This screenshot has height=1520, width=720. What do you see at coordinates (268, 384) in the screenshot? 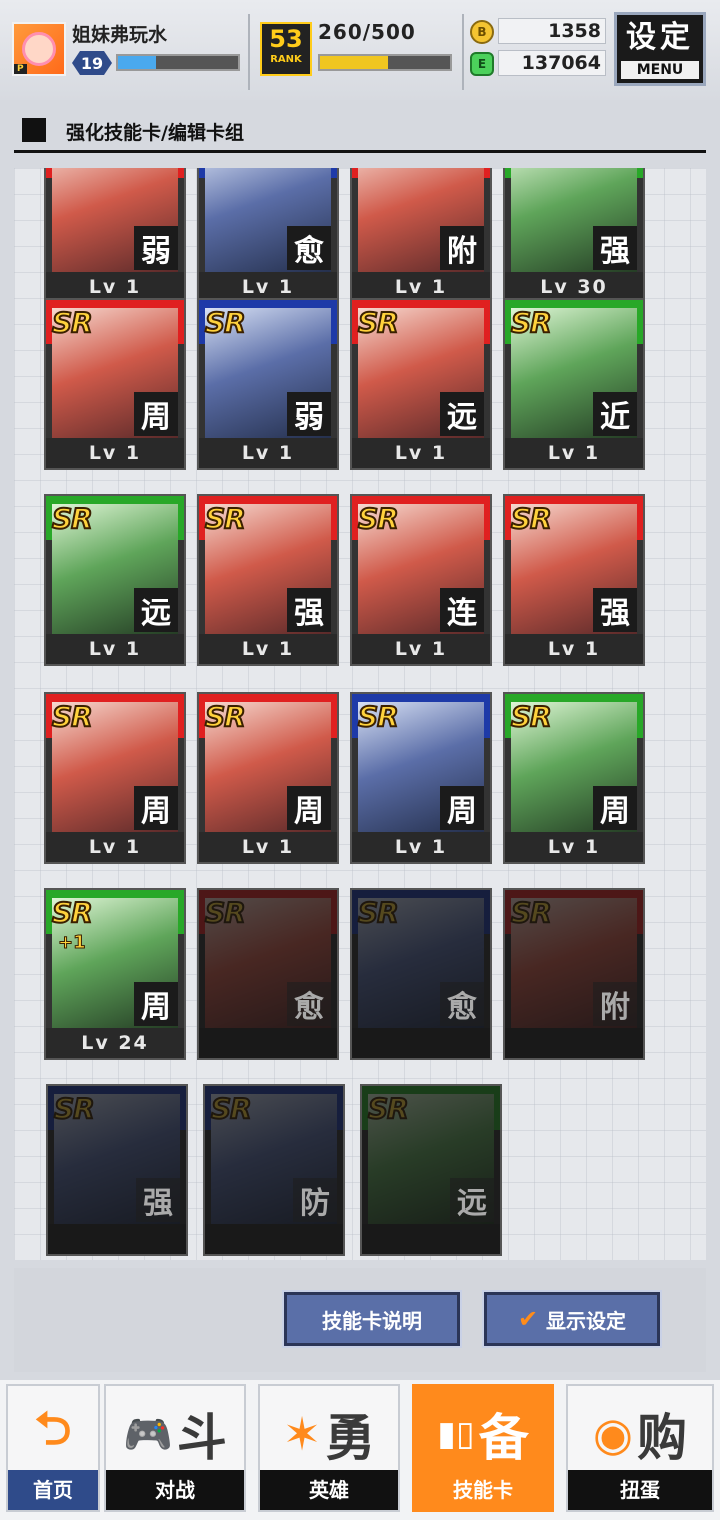
I see `skill-card: SR 弱 Lv 1` at bounding box center [268, 384].